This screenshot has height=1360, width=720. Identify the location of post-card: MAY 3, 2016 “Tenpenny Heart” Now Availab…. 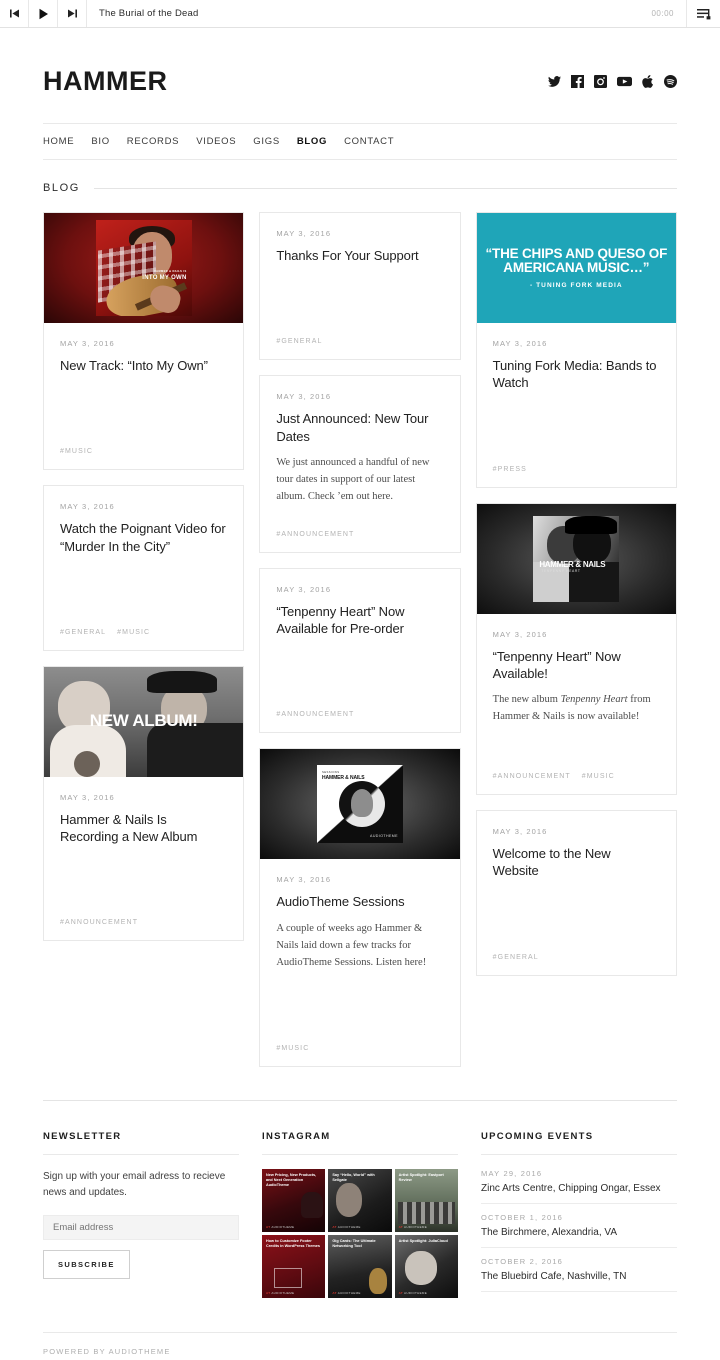
(360, 650).